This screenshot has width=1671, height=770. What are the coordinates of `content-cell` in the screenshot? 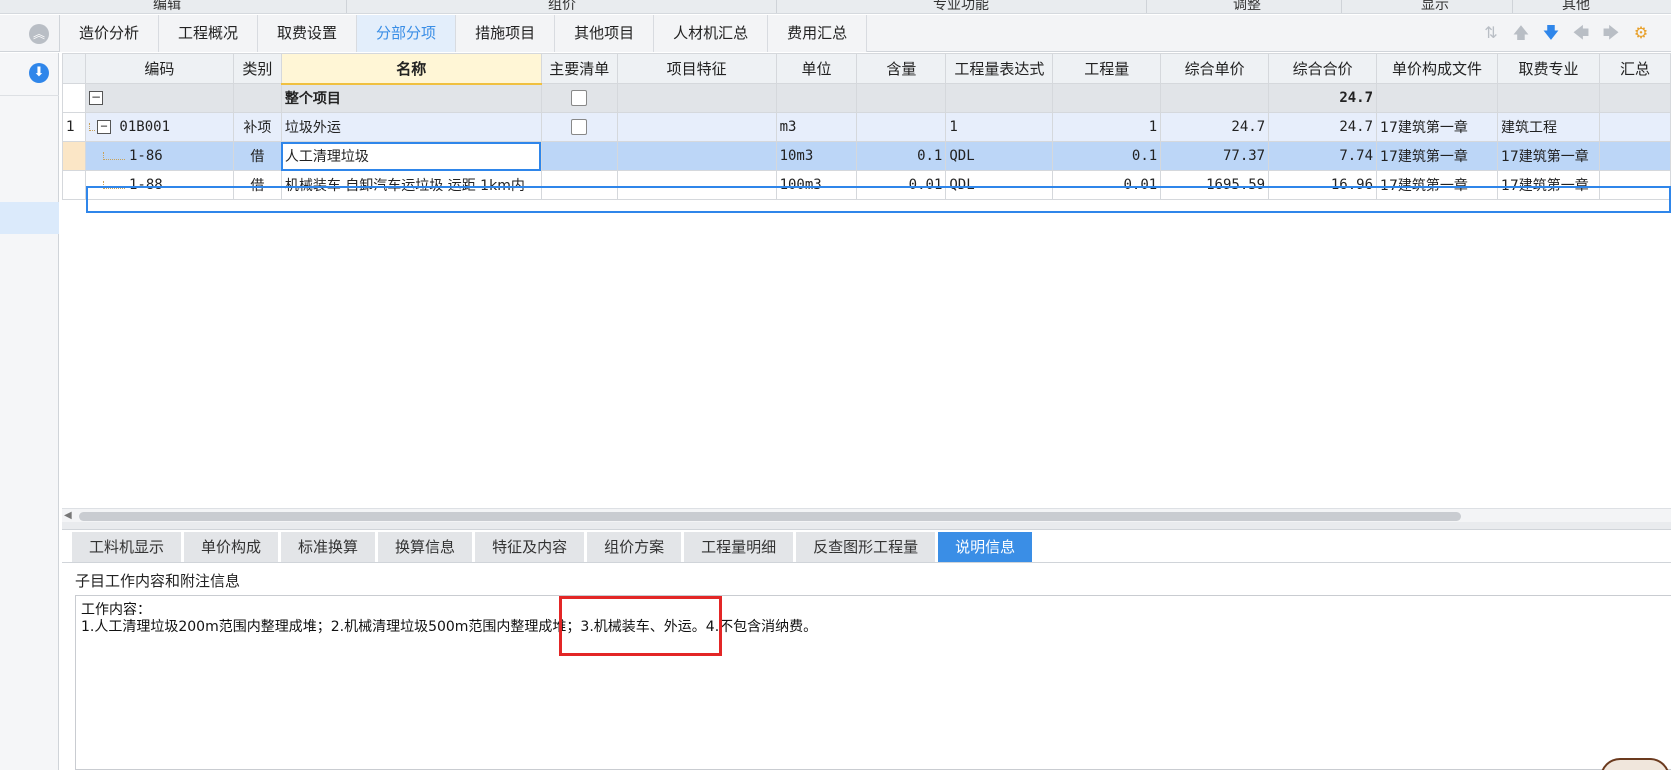 It's located at (901, 98).